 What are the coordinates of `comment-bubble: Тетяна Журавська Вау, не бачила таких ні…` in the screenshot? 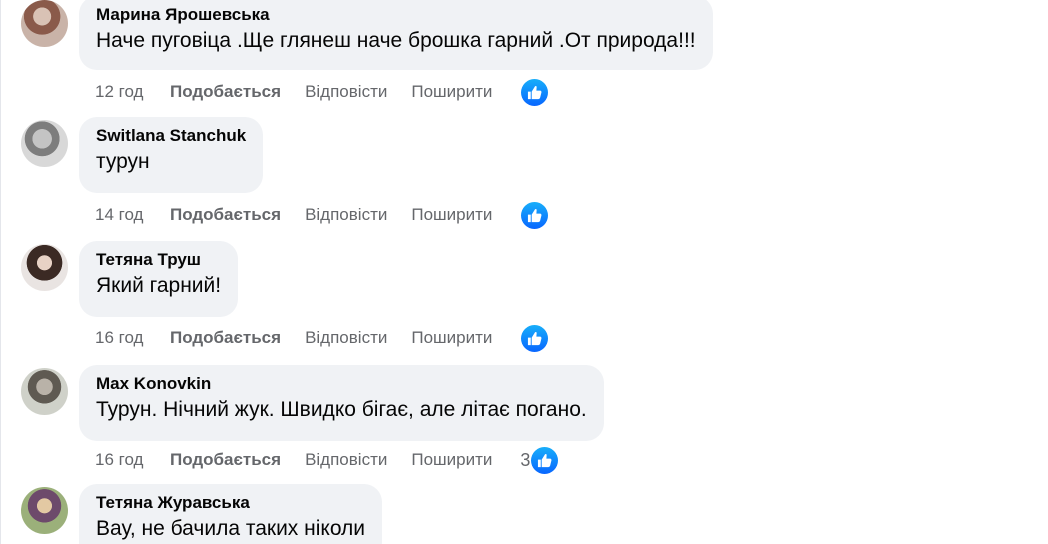 It's located at (231, 514).